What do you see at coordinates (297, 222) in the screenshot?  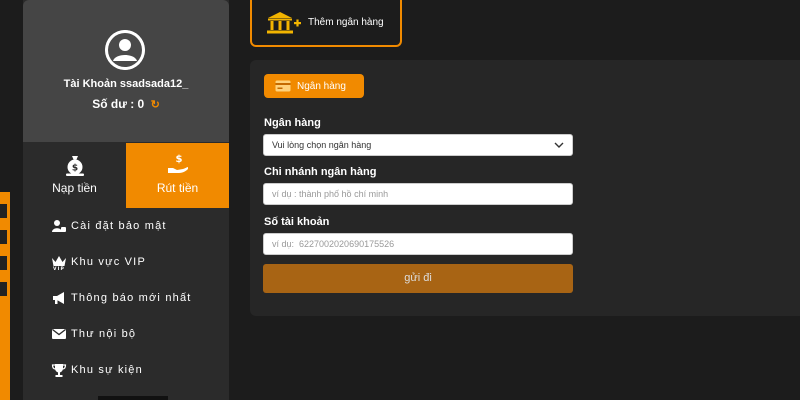 I see `account-number-label: Số tài khoản` at bounding box center [297, 222].